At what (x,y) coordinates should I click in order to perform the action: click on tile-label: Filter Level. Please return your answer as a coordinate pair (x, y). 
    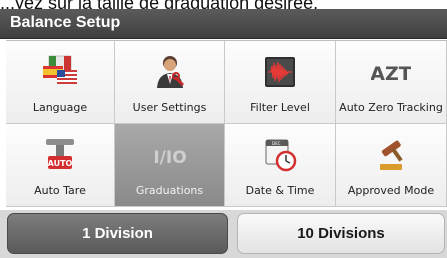
    Looking at the image, I should click on (280, 107).